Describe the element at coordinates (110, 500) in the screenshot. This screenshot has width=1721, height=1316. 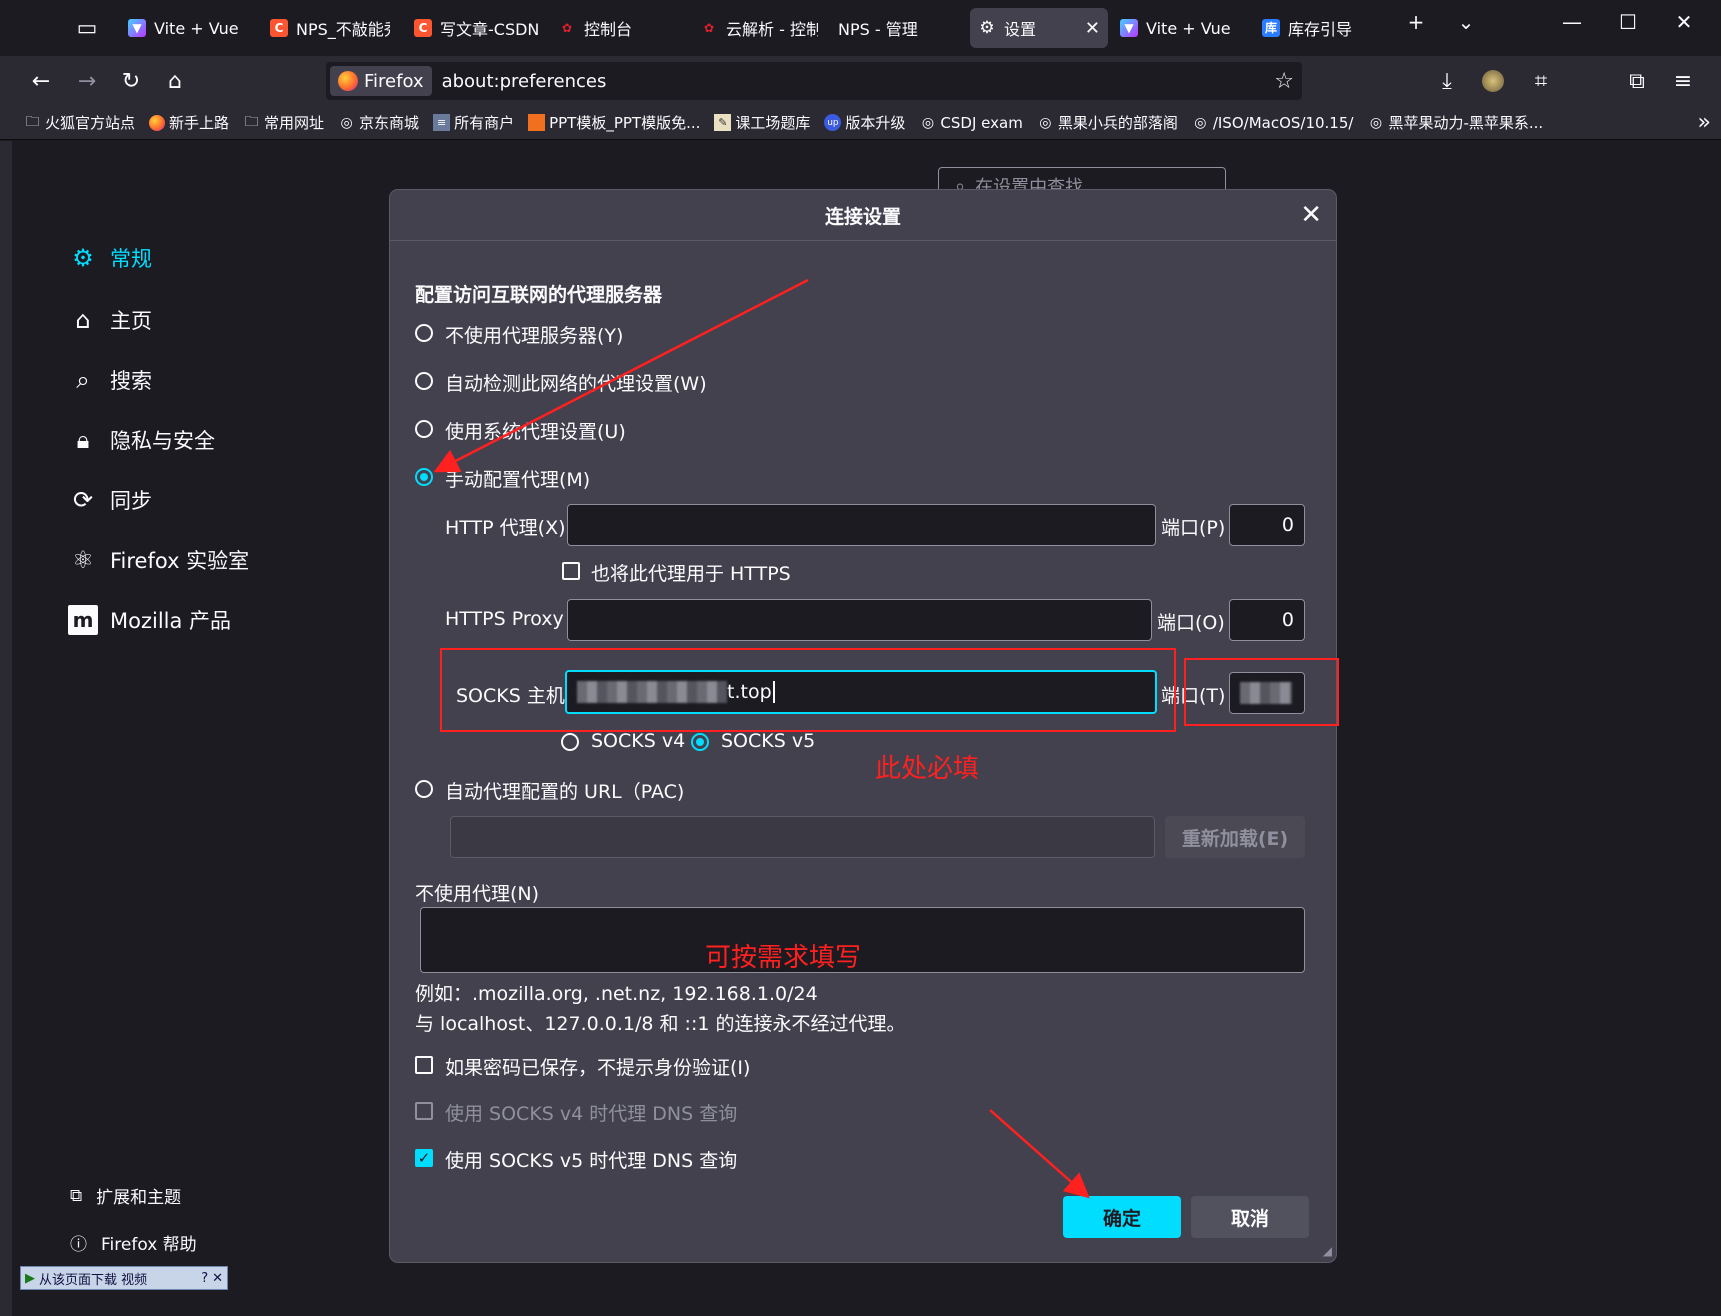
I see `sidebar-item-sync: ⟳ 同步` at that location.